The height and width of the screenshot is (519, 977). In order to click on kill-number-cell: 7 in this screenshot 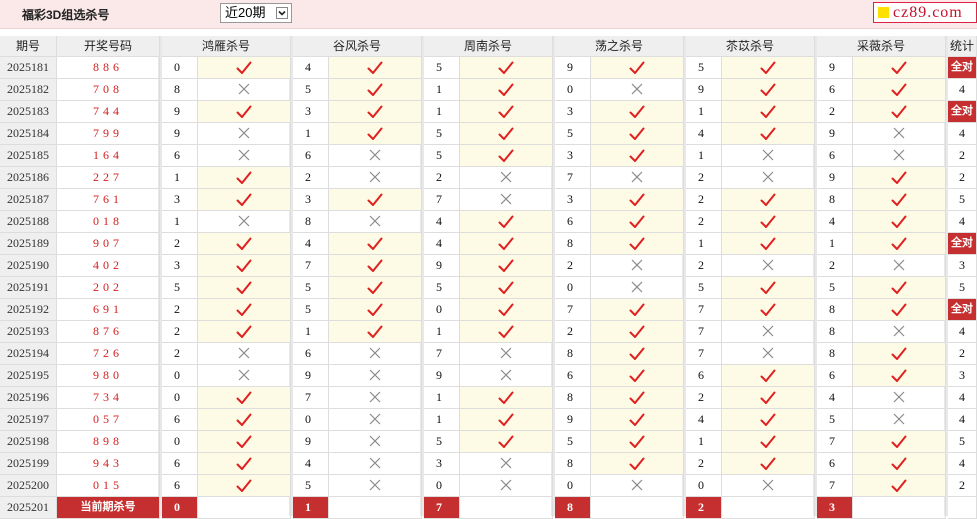, I will do `click(311, 266)`.